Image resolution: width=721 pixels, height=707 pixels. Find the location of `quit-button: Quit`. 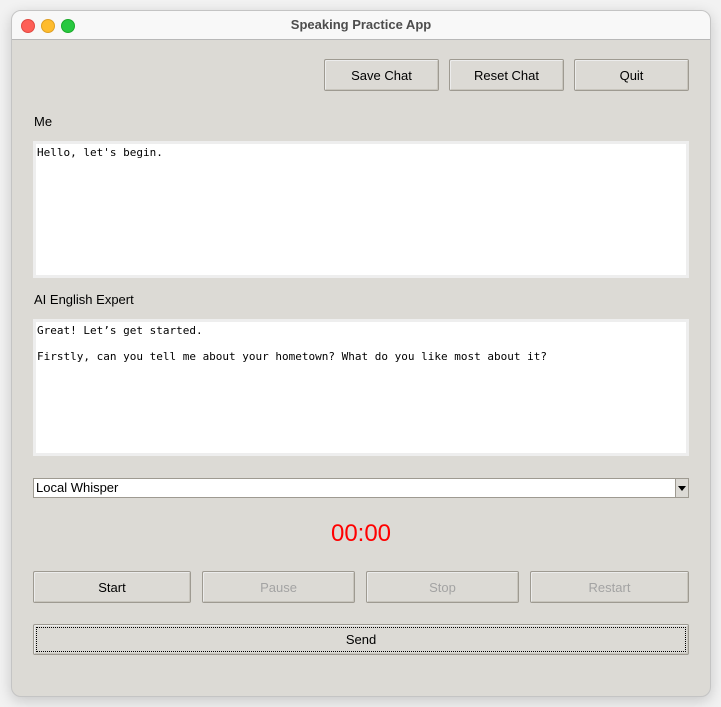

quit-button: Quit is located at coordinates (631, 75).